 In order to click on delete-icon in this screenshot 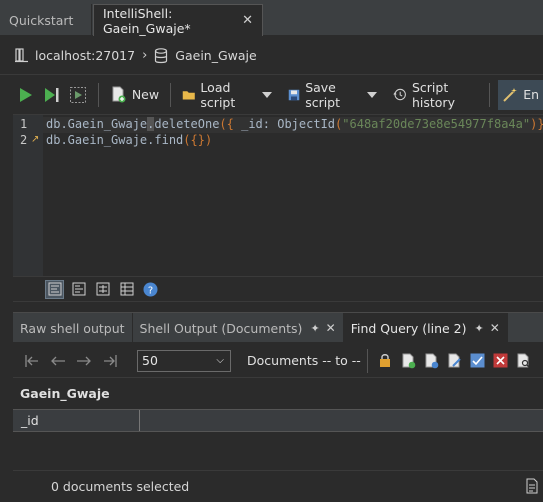, I will do `click(500, 360)`.